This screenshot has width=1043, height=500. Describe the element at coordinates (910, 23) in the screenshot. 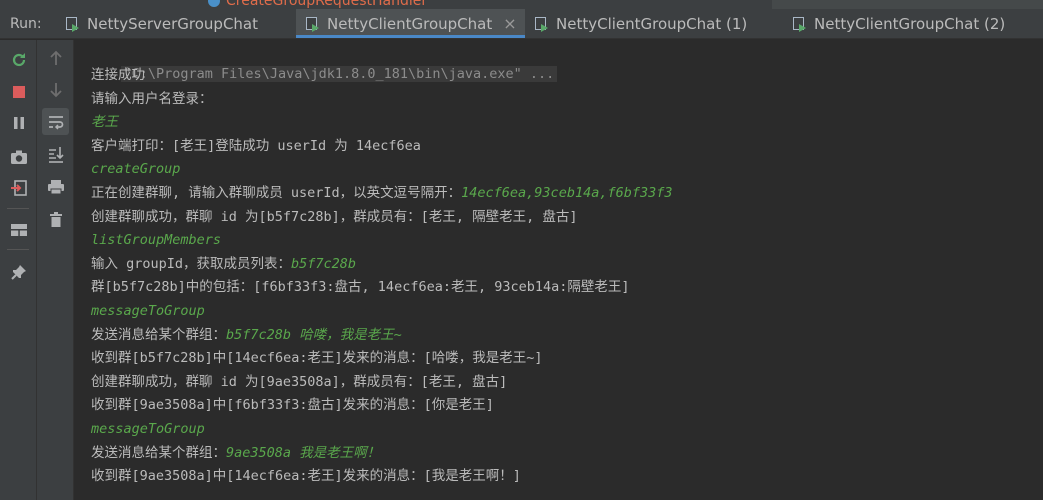

I see `tab-label: NettyClientGroupChat (2)` at that location.